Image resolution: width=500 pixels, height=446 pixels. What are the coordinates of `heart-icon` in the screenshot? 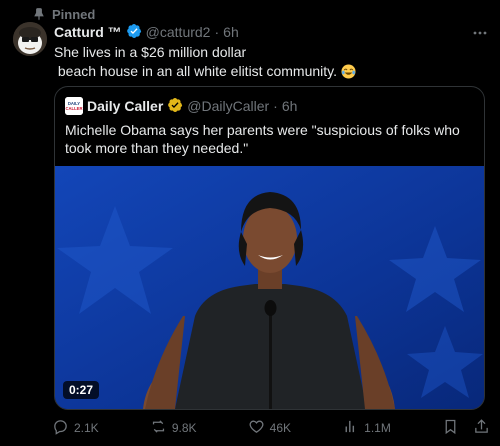 It's located at (256, 428).